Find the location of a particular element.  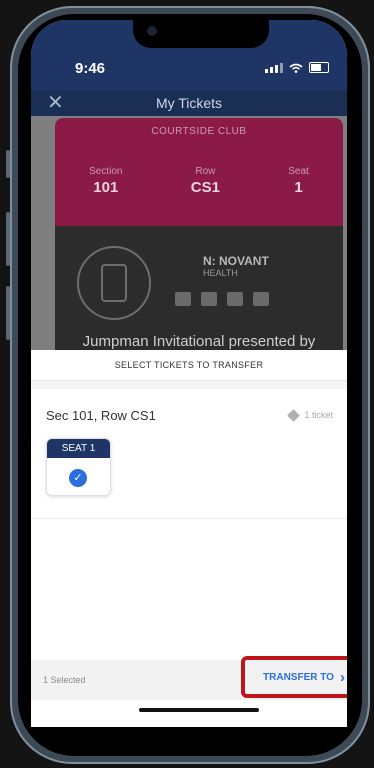

field-label: Section is located at coordinates (106, 171).